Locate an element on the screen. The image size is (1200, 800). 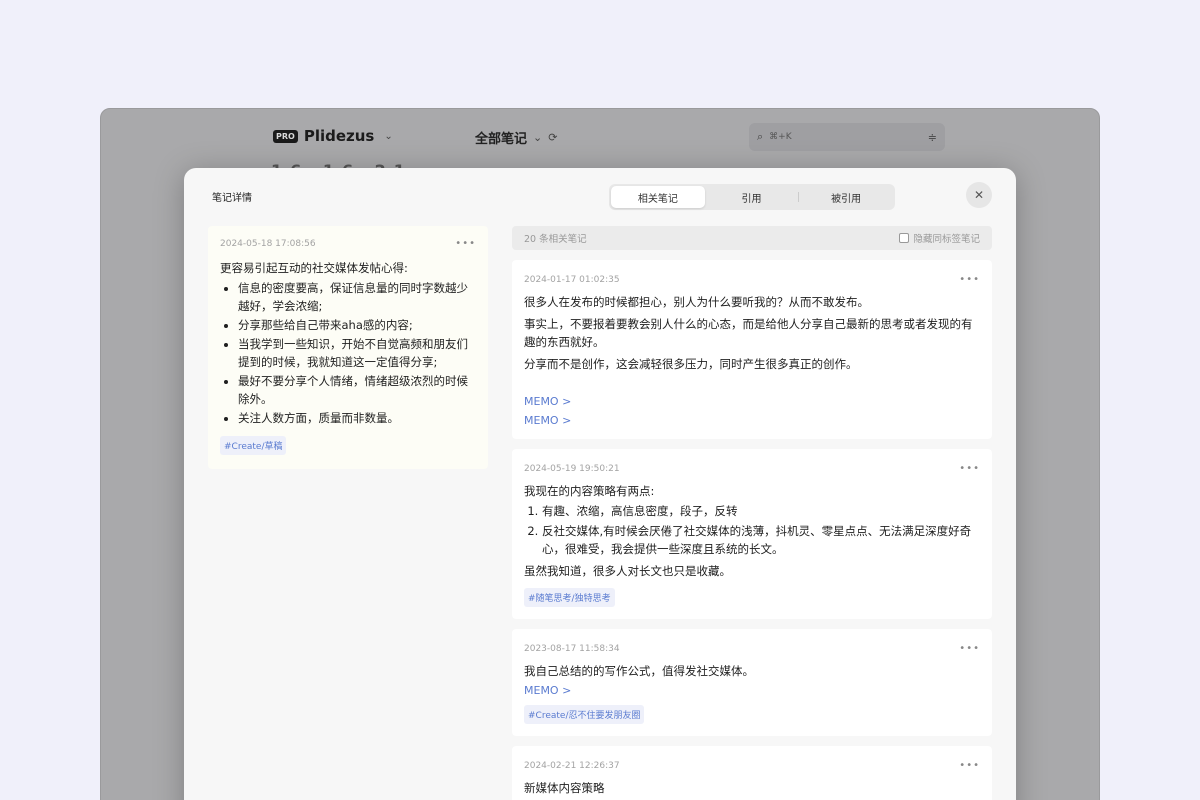
search-icon: ⌕ is located at coordinates (760, 136).